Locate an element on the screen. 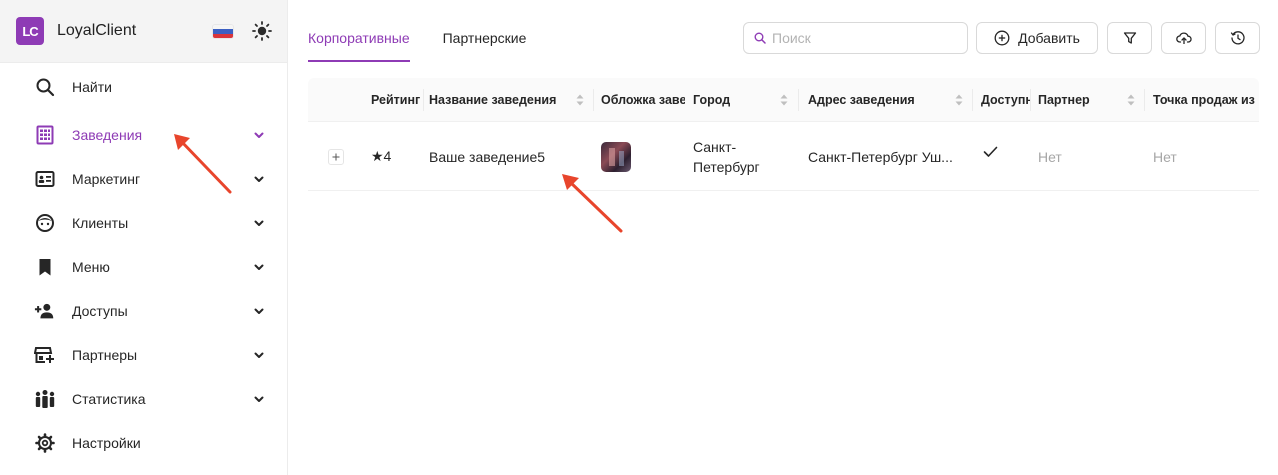 The height and width of the screenshot is (475, 1278). col-sales-point: Точка продаж из is located at coordinates (1206, 100).